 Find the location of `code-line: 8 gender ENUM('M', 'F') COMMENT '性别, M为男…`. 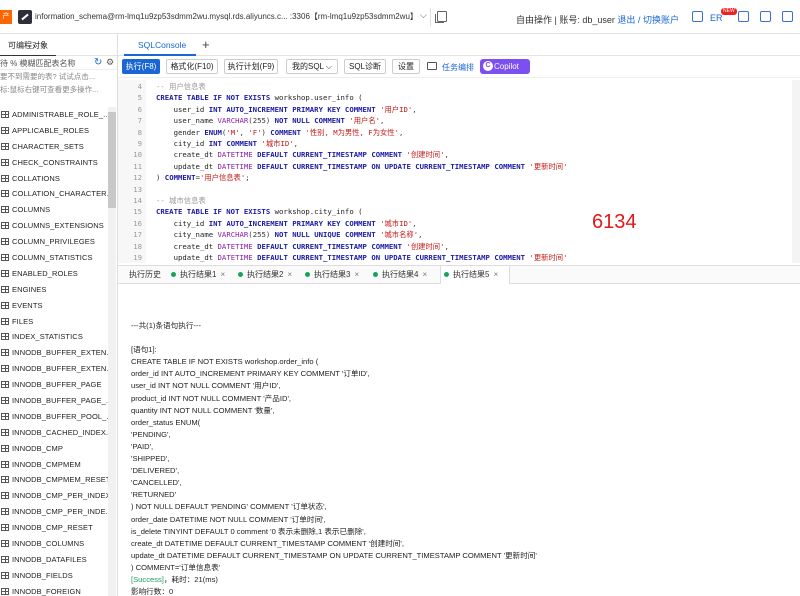

code-line: 8 gender ENUM('M', 'F') COMMENT '性别, M为男… is located at coordinates (459, 132).